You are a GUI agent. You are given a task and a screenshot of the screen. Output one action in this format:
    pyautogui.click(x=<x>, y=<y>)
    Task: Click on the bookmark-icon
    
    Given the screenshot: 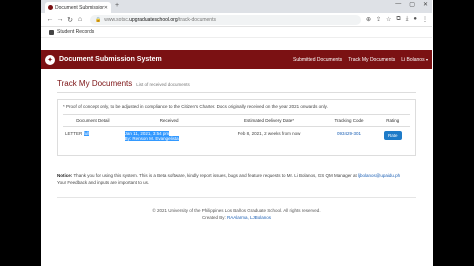 What is the action you would take?
    pyautogui.click(x=51, y=32)
    